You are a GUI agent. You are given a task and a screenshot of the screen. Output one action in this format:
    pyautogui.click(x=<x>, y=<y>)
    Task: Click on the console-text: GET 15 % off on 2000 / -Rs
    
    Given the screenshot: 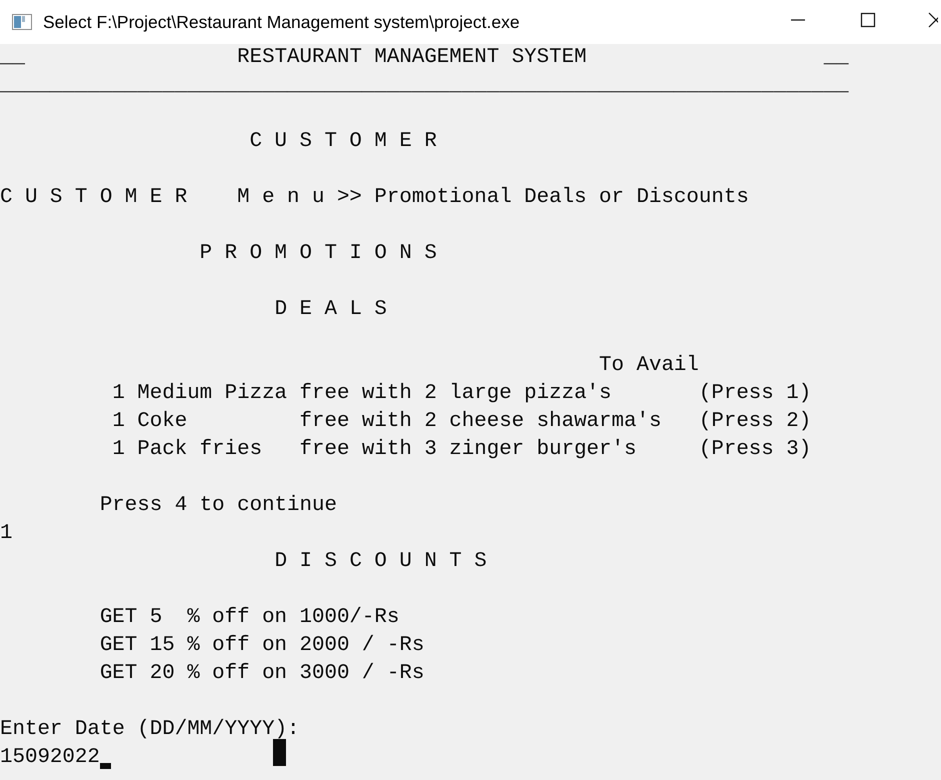 What is the action you would take?
    pyautogui.click(x=262, y=646)
    